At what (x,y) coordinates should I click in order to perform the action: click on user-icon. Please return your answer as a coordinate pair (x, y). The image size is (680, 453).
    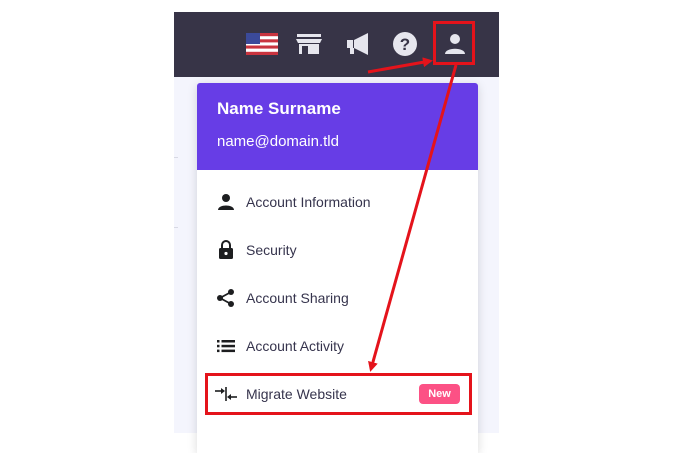
    Looking at the image, I should click on (455, 44).